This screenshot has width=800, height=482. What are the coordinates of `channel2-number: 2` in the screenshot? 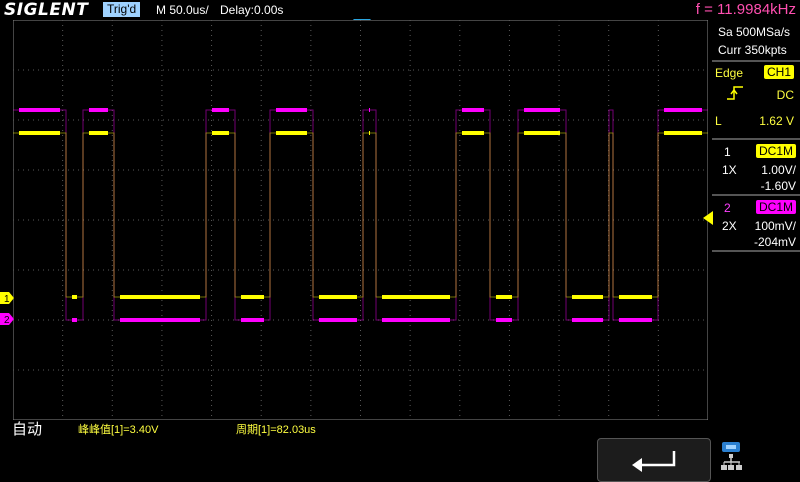 It's located at (727, 208).